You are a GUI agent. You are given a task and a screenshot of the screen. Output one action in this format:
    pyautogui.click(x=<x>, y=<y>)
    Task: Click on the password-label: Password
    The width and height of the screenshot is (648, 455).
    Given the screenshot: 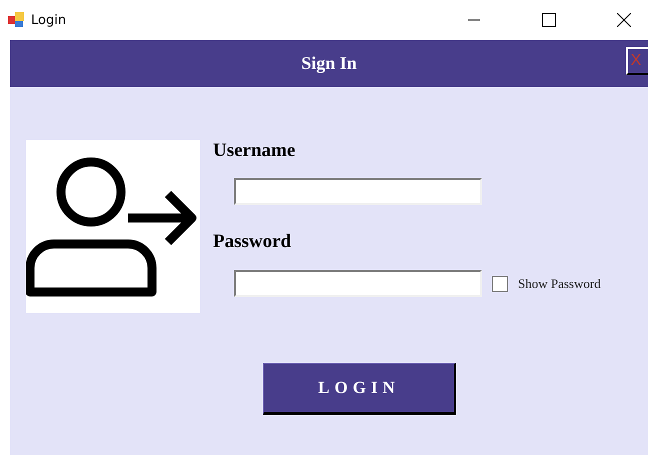 What is the action you would take?
    pyautogui.click(x=252, y=242)
    